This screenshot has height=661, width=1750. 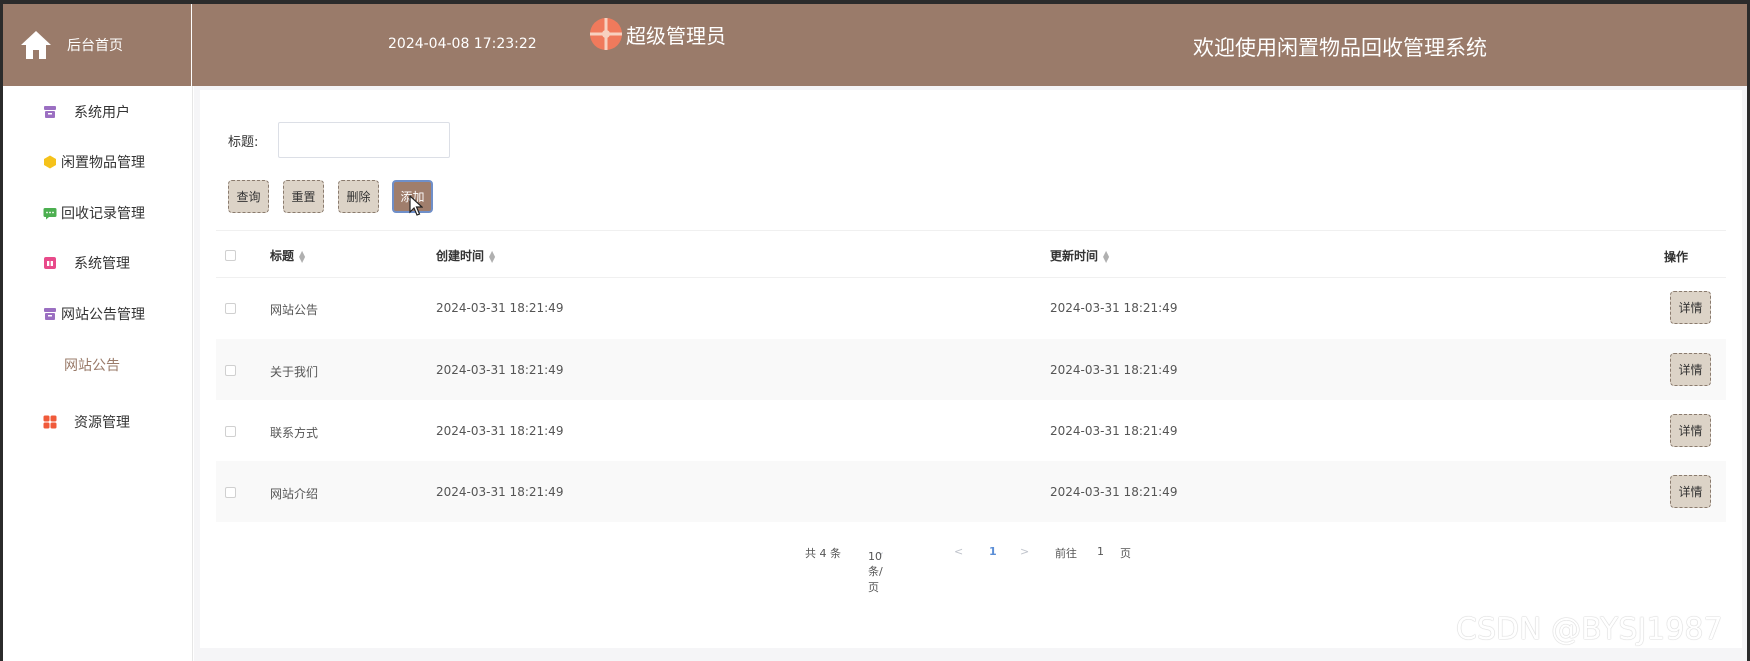 I want to click on column-header-title: 标题 ▲ ▼, so click(x=287, y=255).